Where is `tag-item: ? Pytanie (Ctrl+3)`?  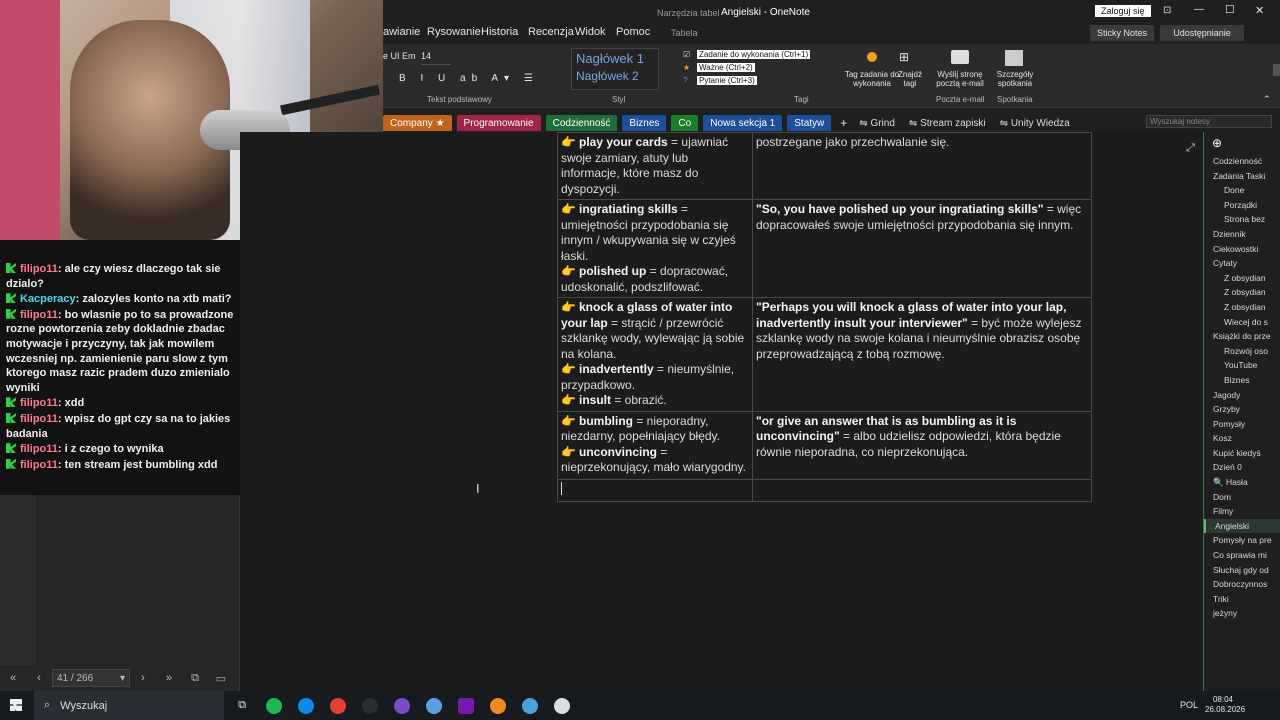
tag-item: ? Pytanie (Ctrl+3) is located at coordinates (758, 80).